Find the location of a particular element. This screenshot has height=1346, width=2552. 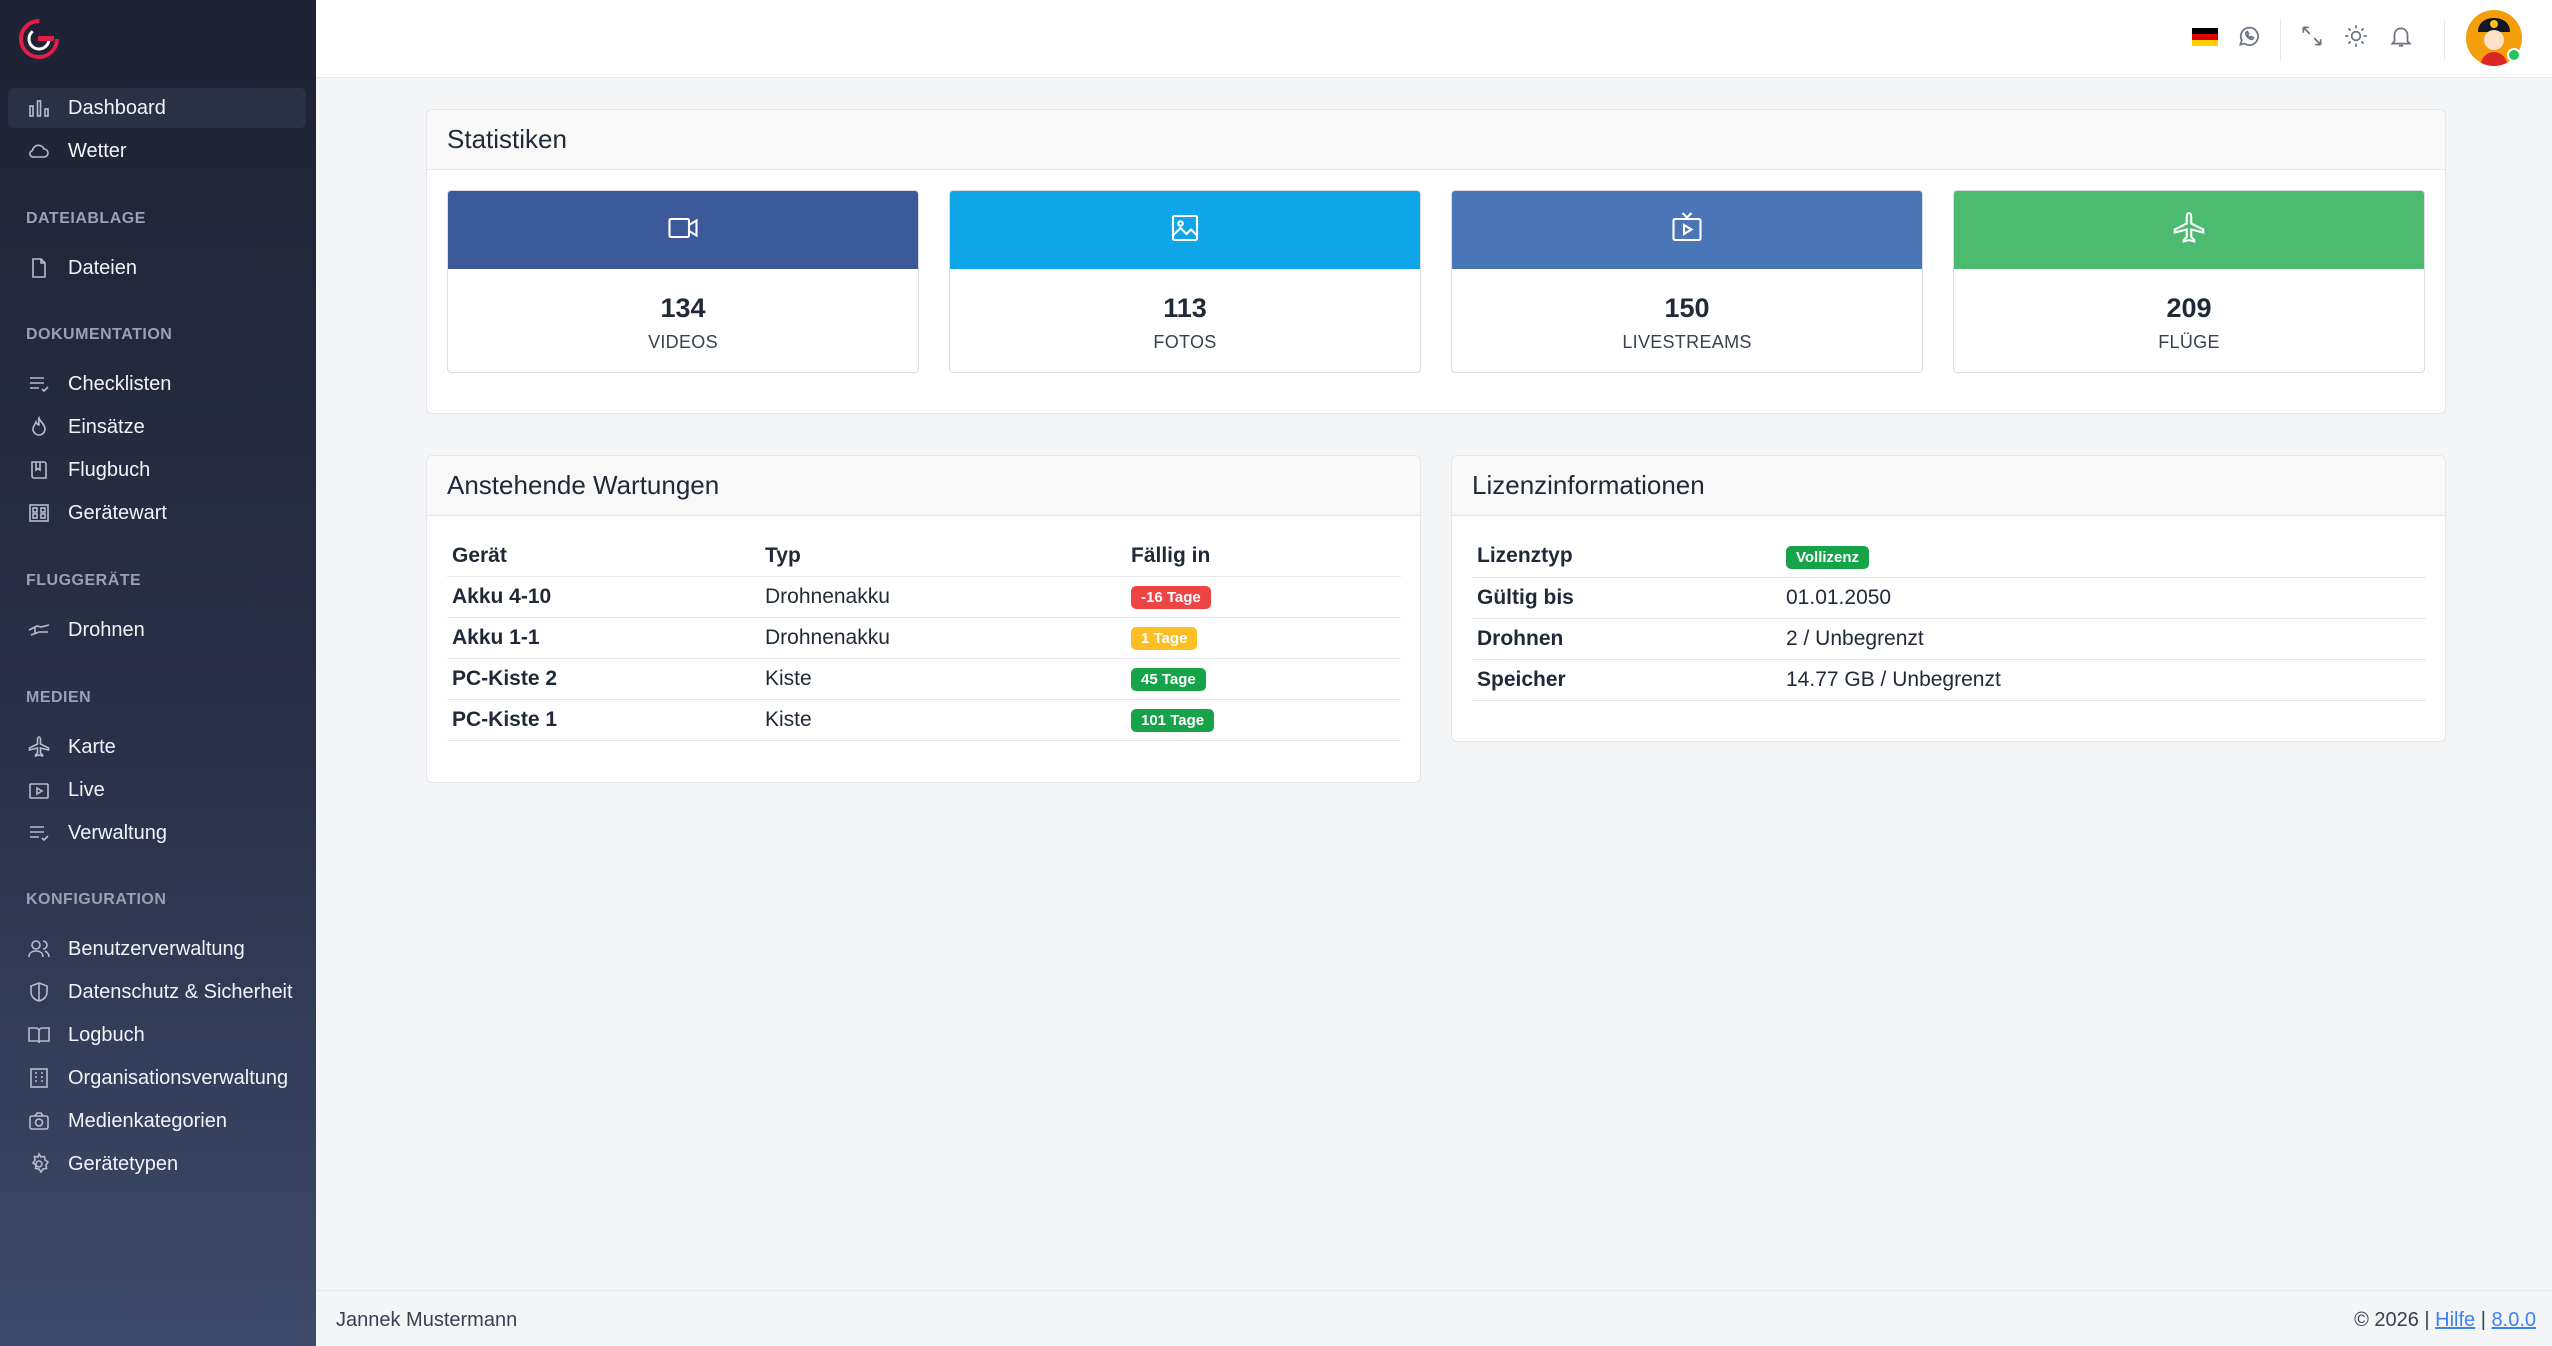

license-value: Vollizenz is located at coordinates (2106, 556).